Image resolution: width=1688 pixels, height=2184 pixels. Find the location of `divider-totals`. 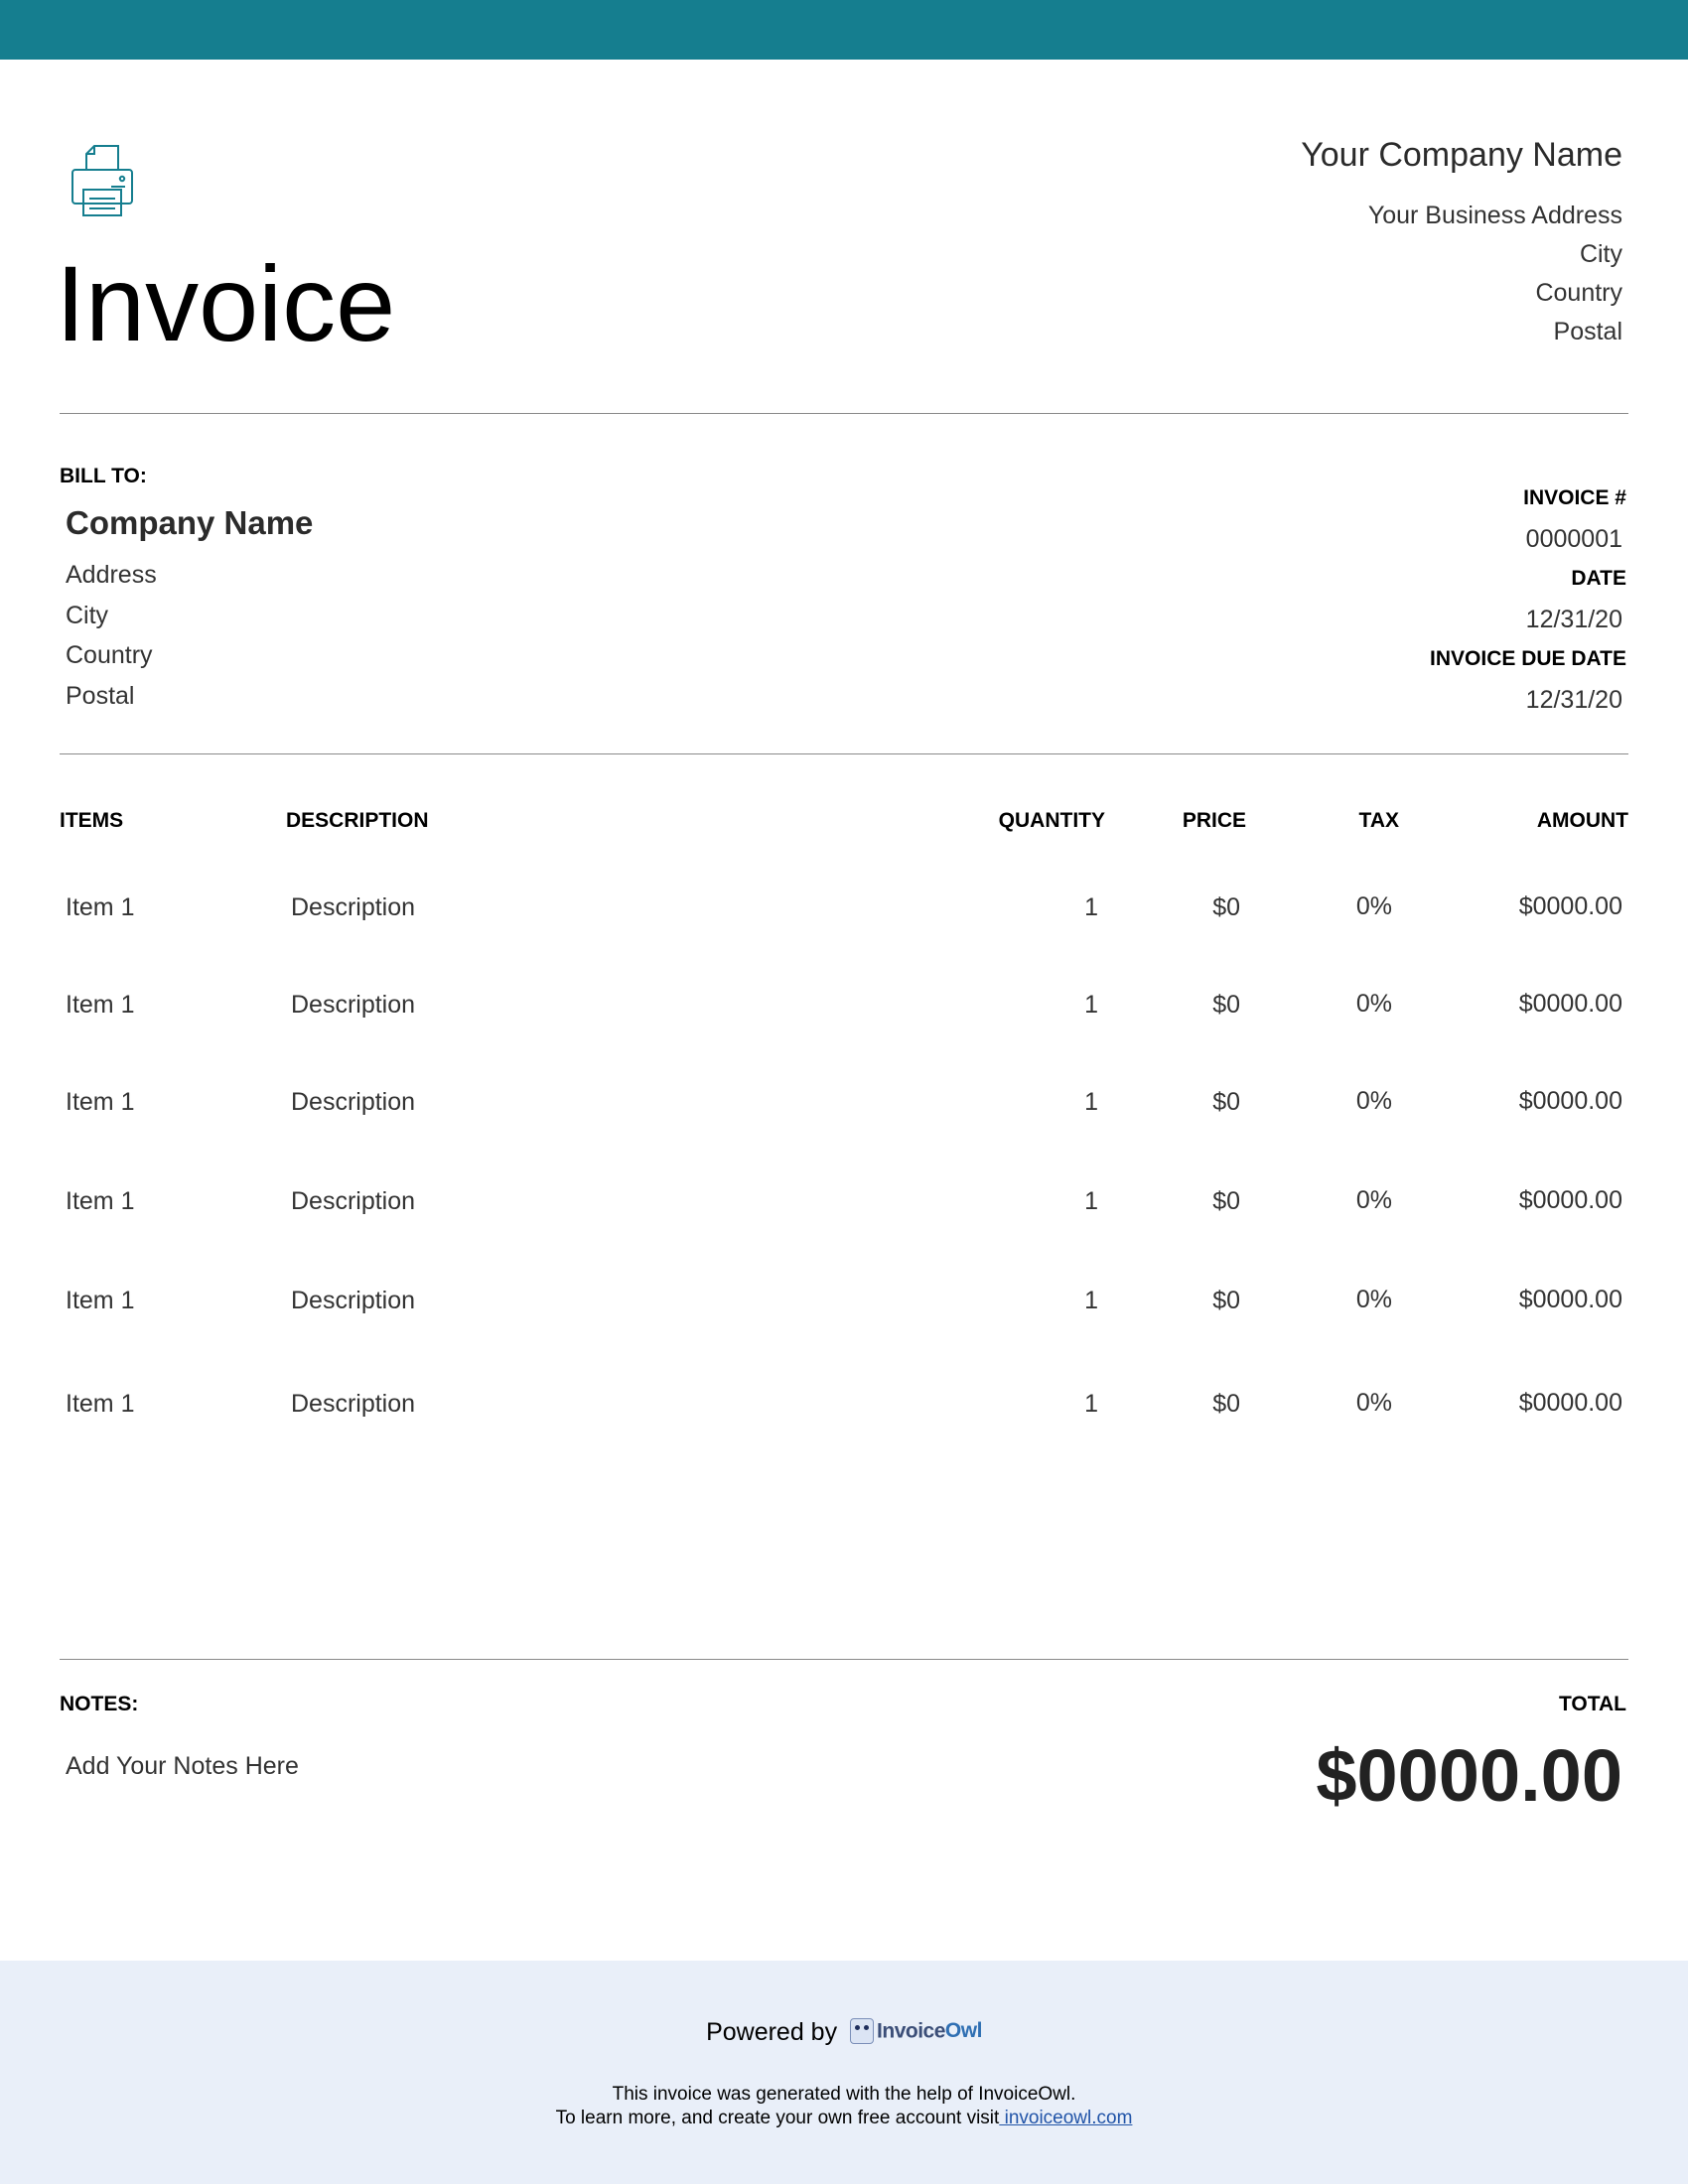

divider-totals is located at coordinates (844, 1659).